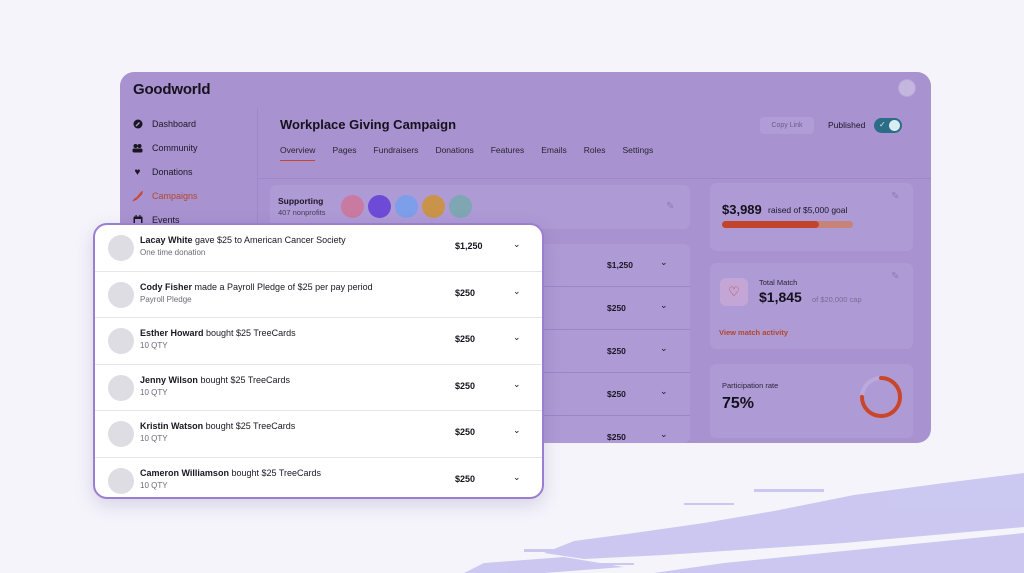  Describe the element at coordinates (454, 153) in the screenshot. I see `tab-donations: Donations` at that location.